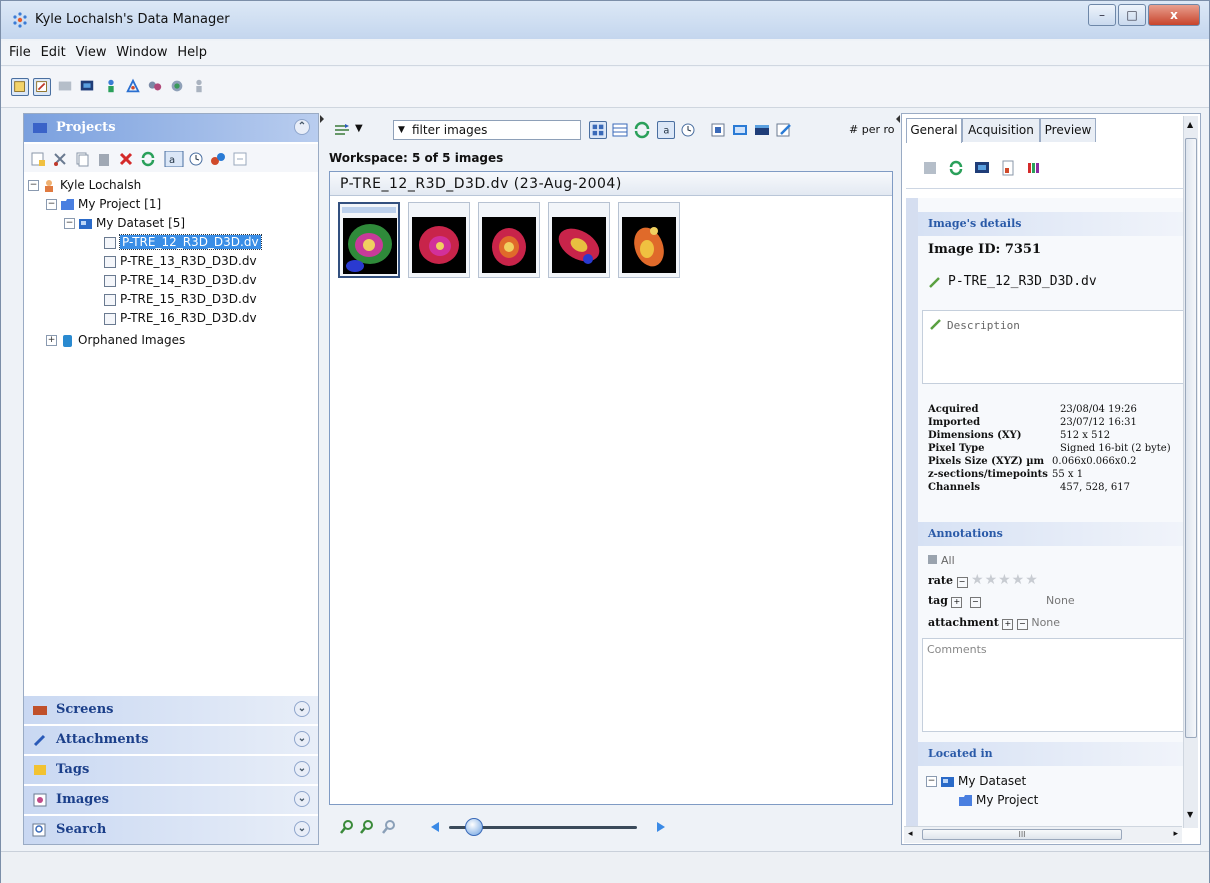 This screenshot has width=1210, height=883. Describe the element at coordinates (740, 130) in the screenshot. I see `slideshow-icon` at that location.